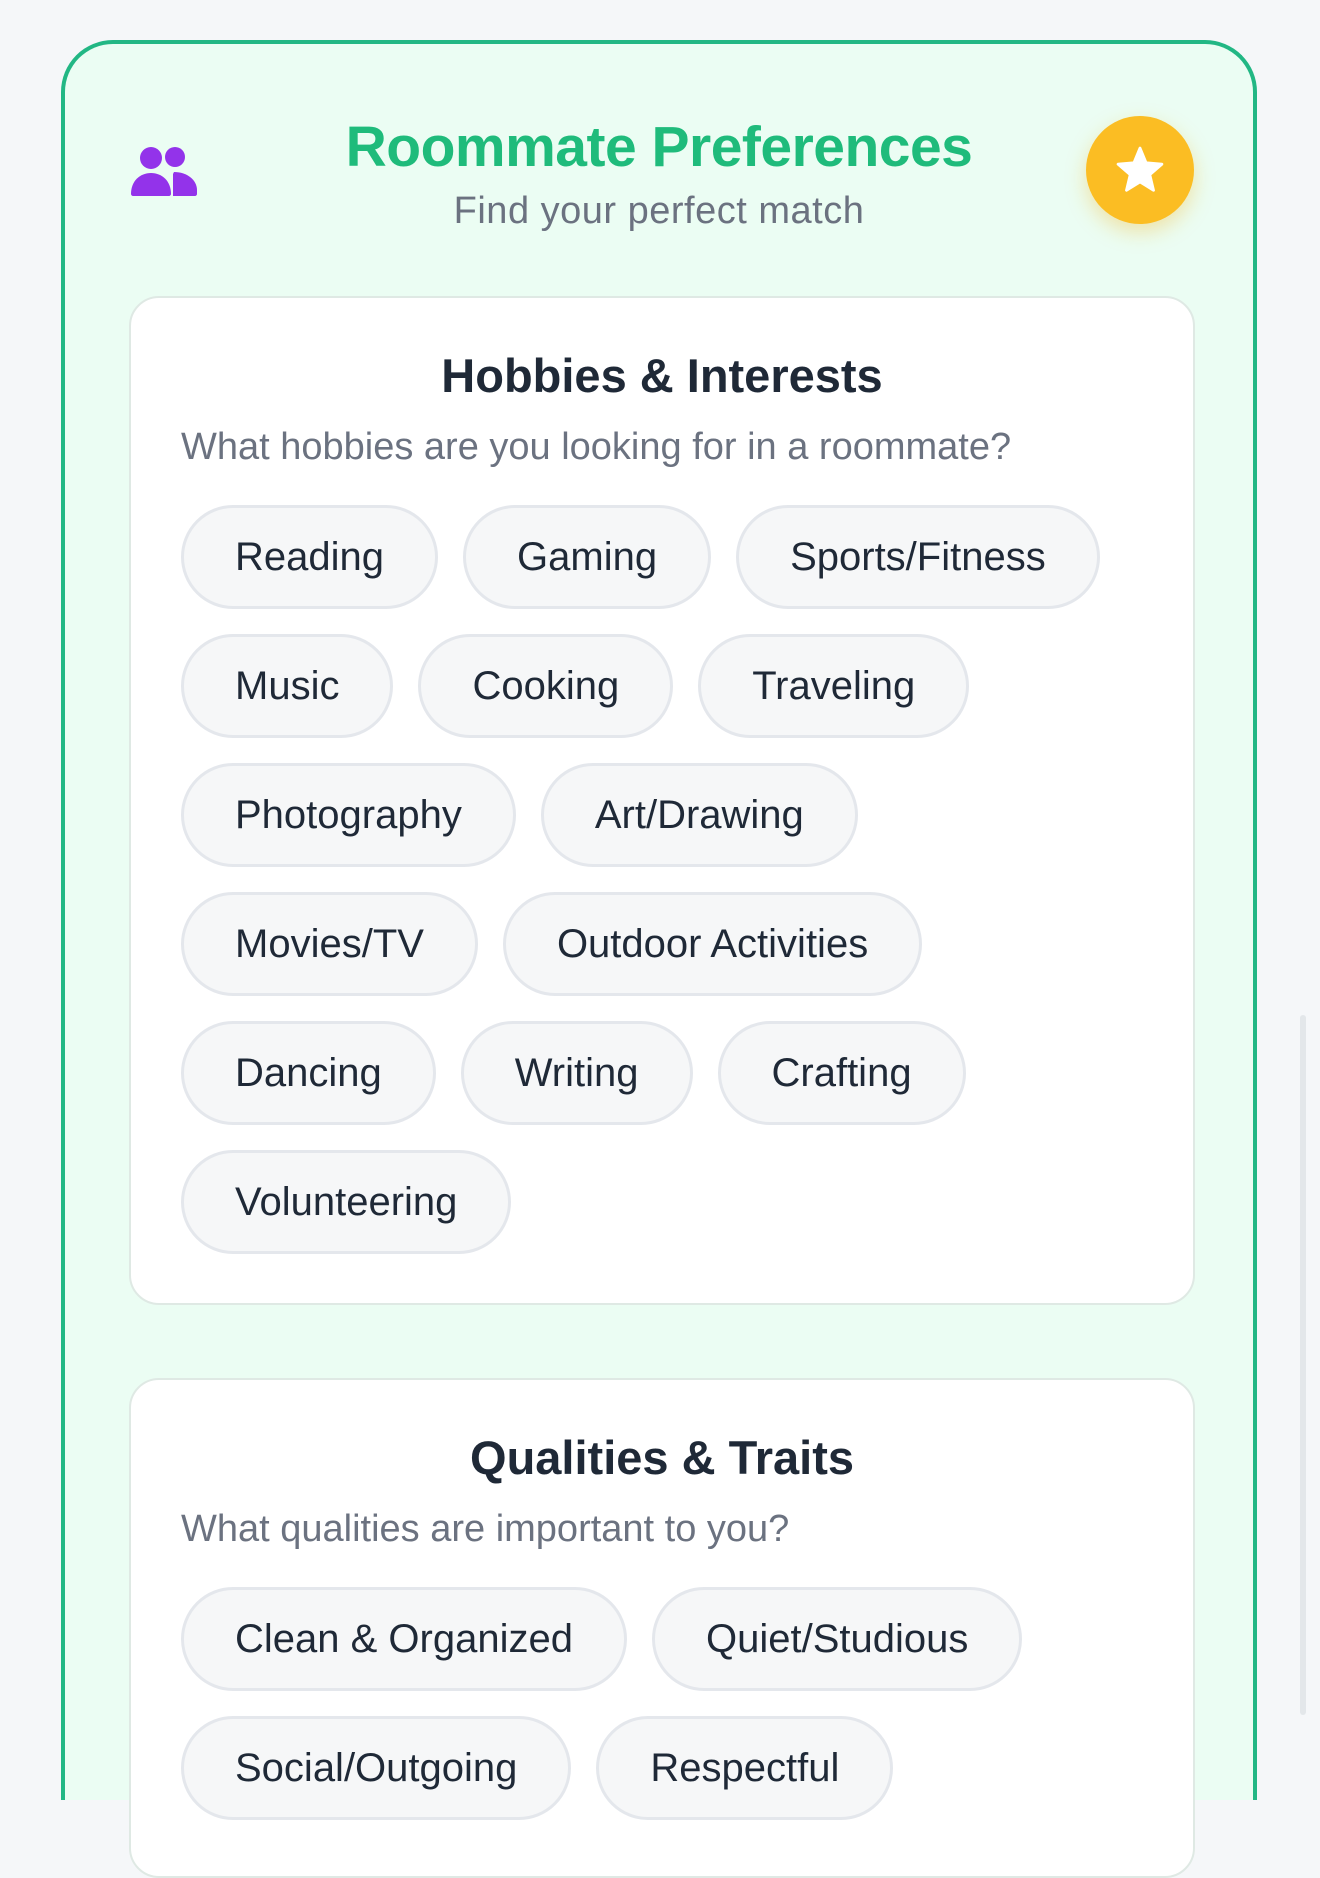 The height and width of the screenshot is (1878, 1320). Describe the element at coordinates (841, 1073) in the screenshot. I see `hobby-chip-crafting: Crafting` at that location.